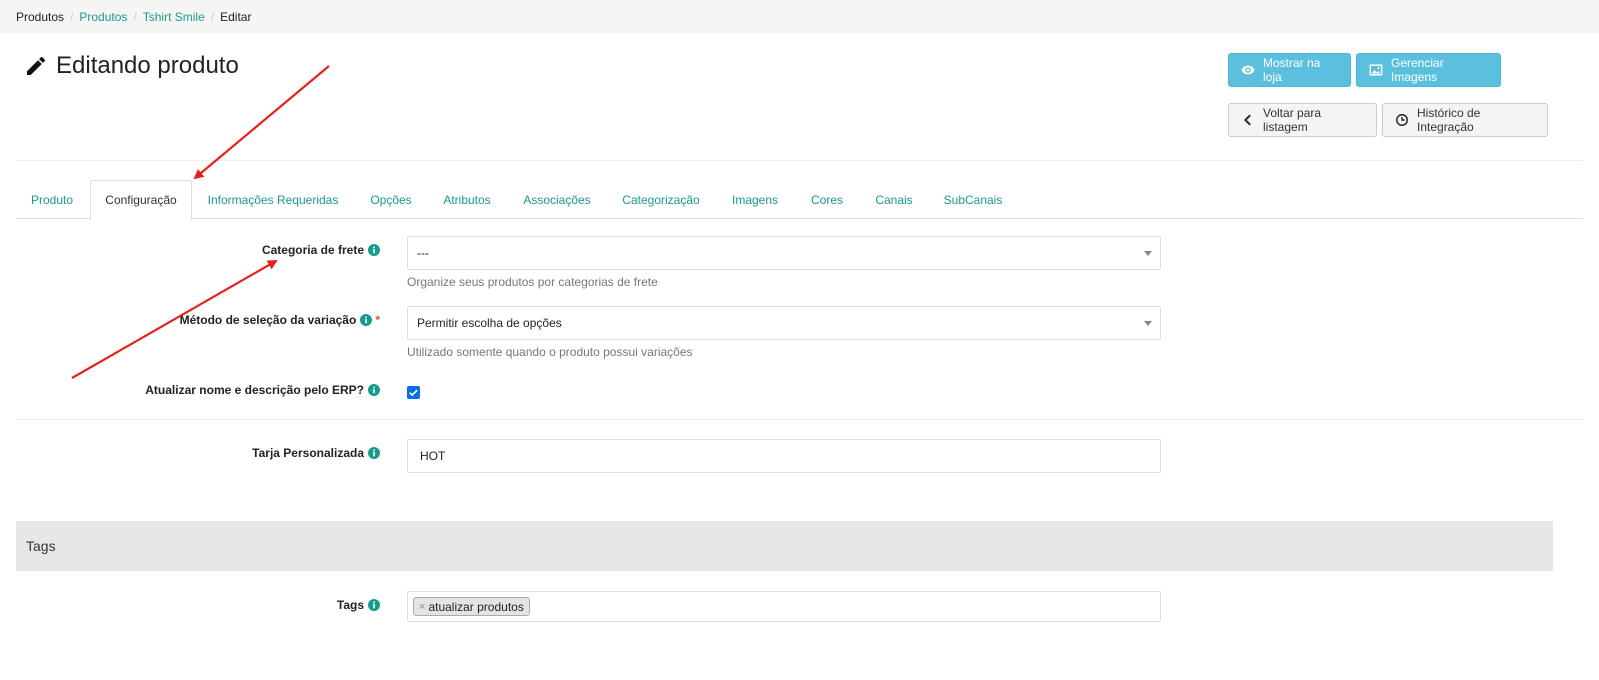  What do you see at coordinates (273, 199) in the screenshot?
I see `tab-informacoes-requeridas: Informações Requeridas` at bounding box center [273, 199].